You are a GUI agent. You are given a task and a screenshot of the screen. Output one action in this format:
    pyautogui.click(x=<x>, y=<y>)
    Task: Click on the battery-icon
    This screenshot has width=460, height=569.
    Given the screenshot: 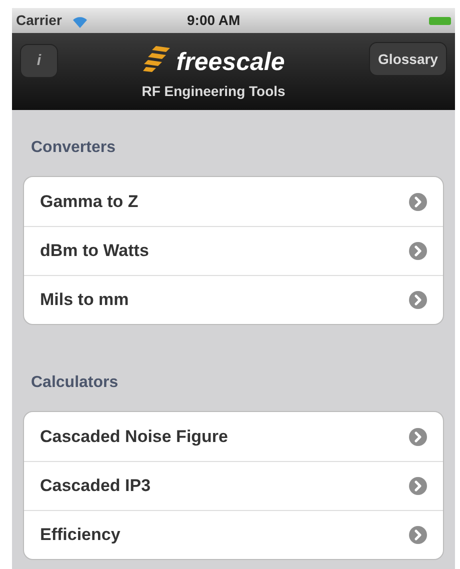 What is the action you would take?
    pyautogui.click(x=440, y=21)
    